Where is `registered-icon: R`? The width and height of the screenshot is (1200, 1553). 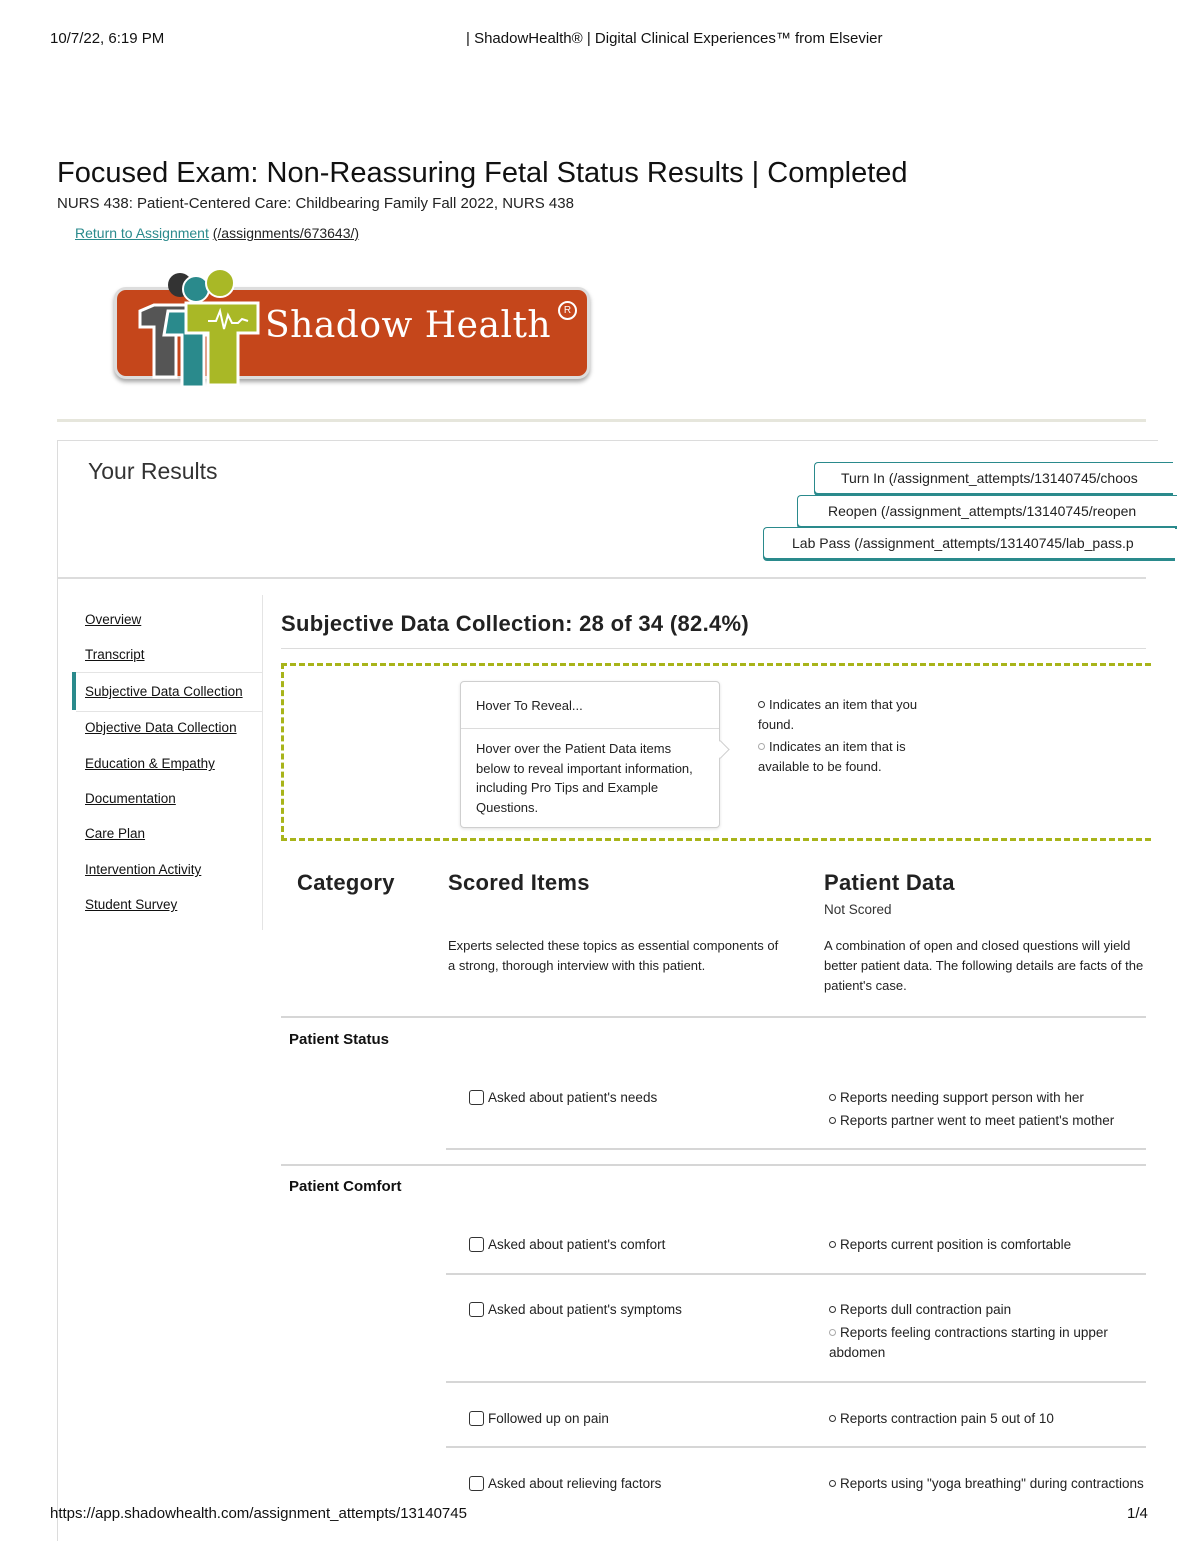
registered-icon: R is located at coordinates (567, 310).